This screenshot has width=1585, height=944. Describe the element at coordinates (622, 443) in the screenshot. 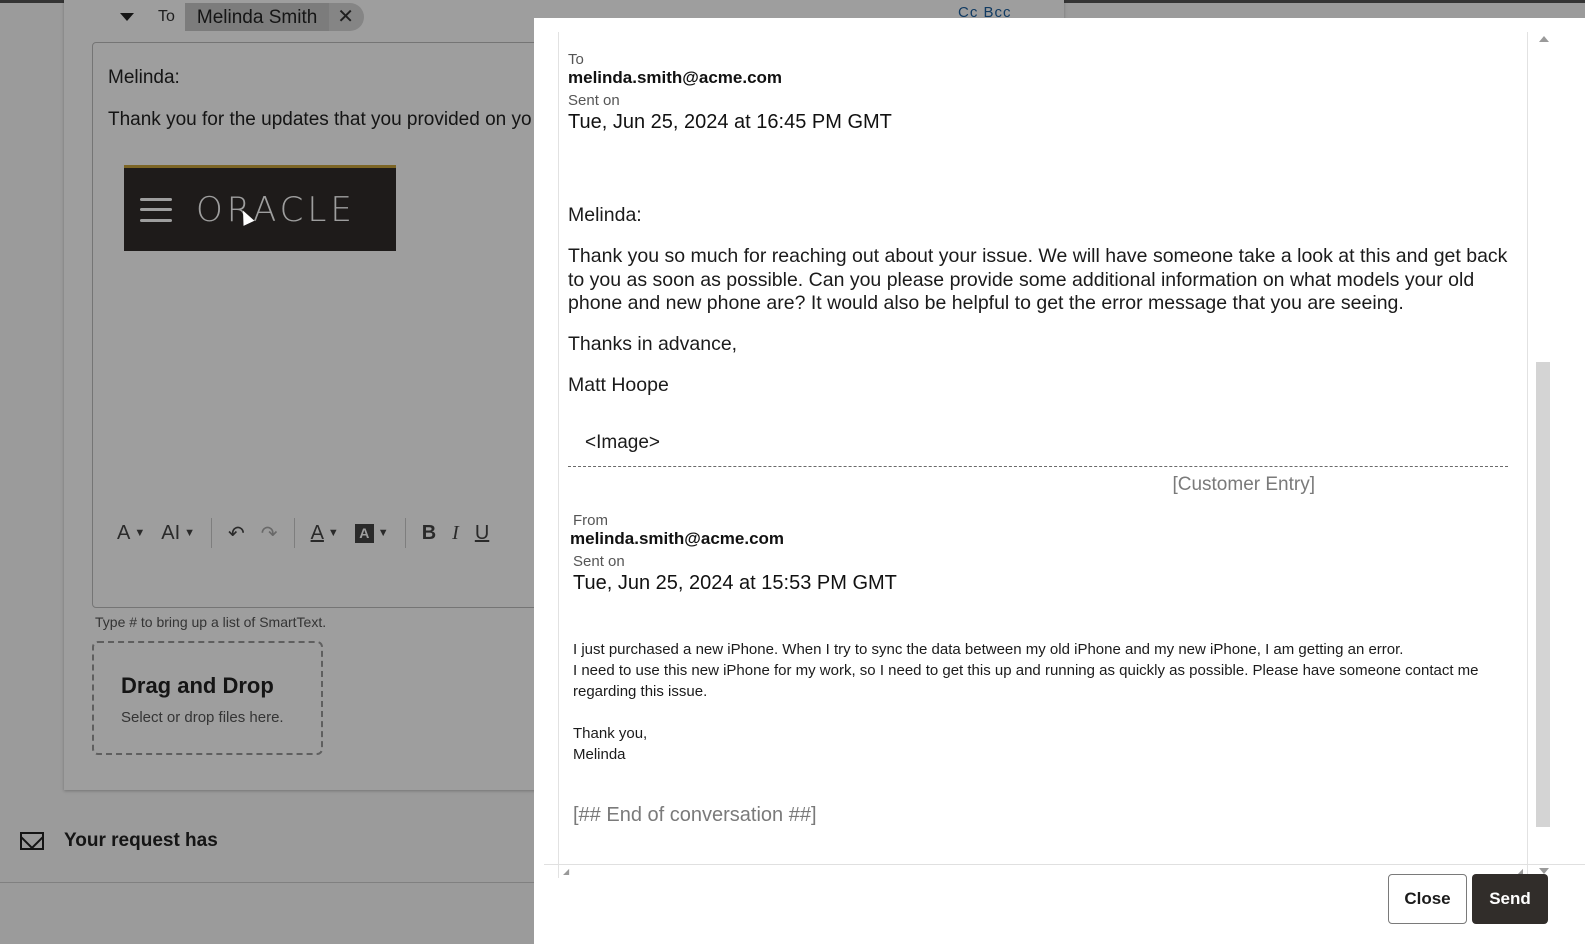

I see `image-placeholder: <Image>` at that location.